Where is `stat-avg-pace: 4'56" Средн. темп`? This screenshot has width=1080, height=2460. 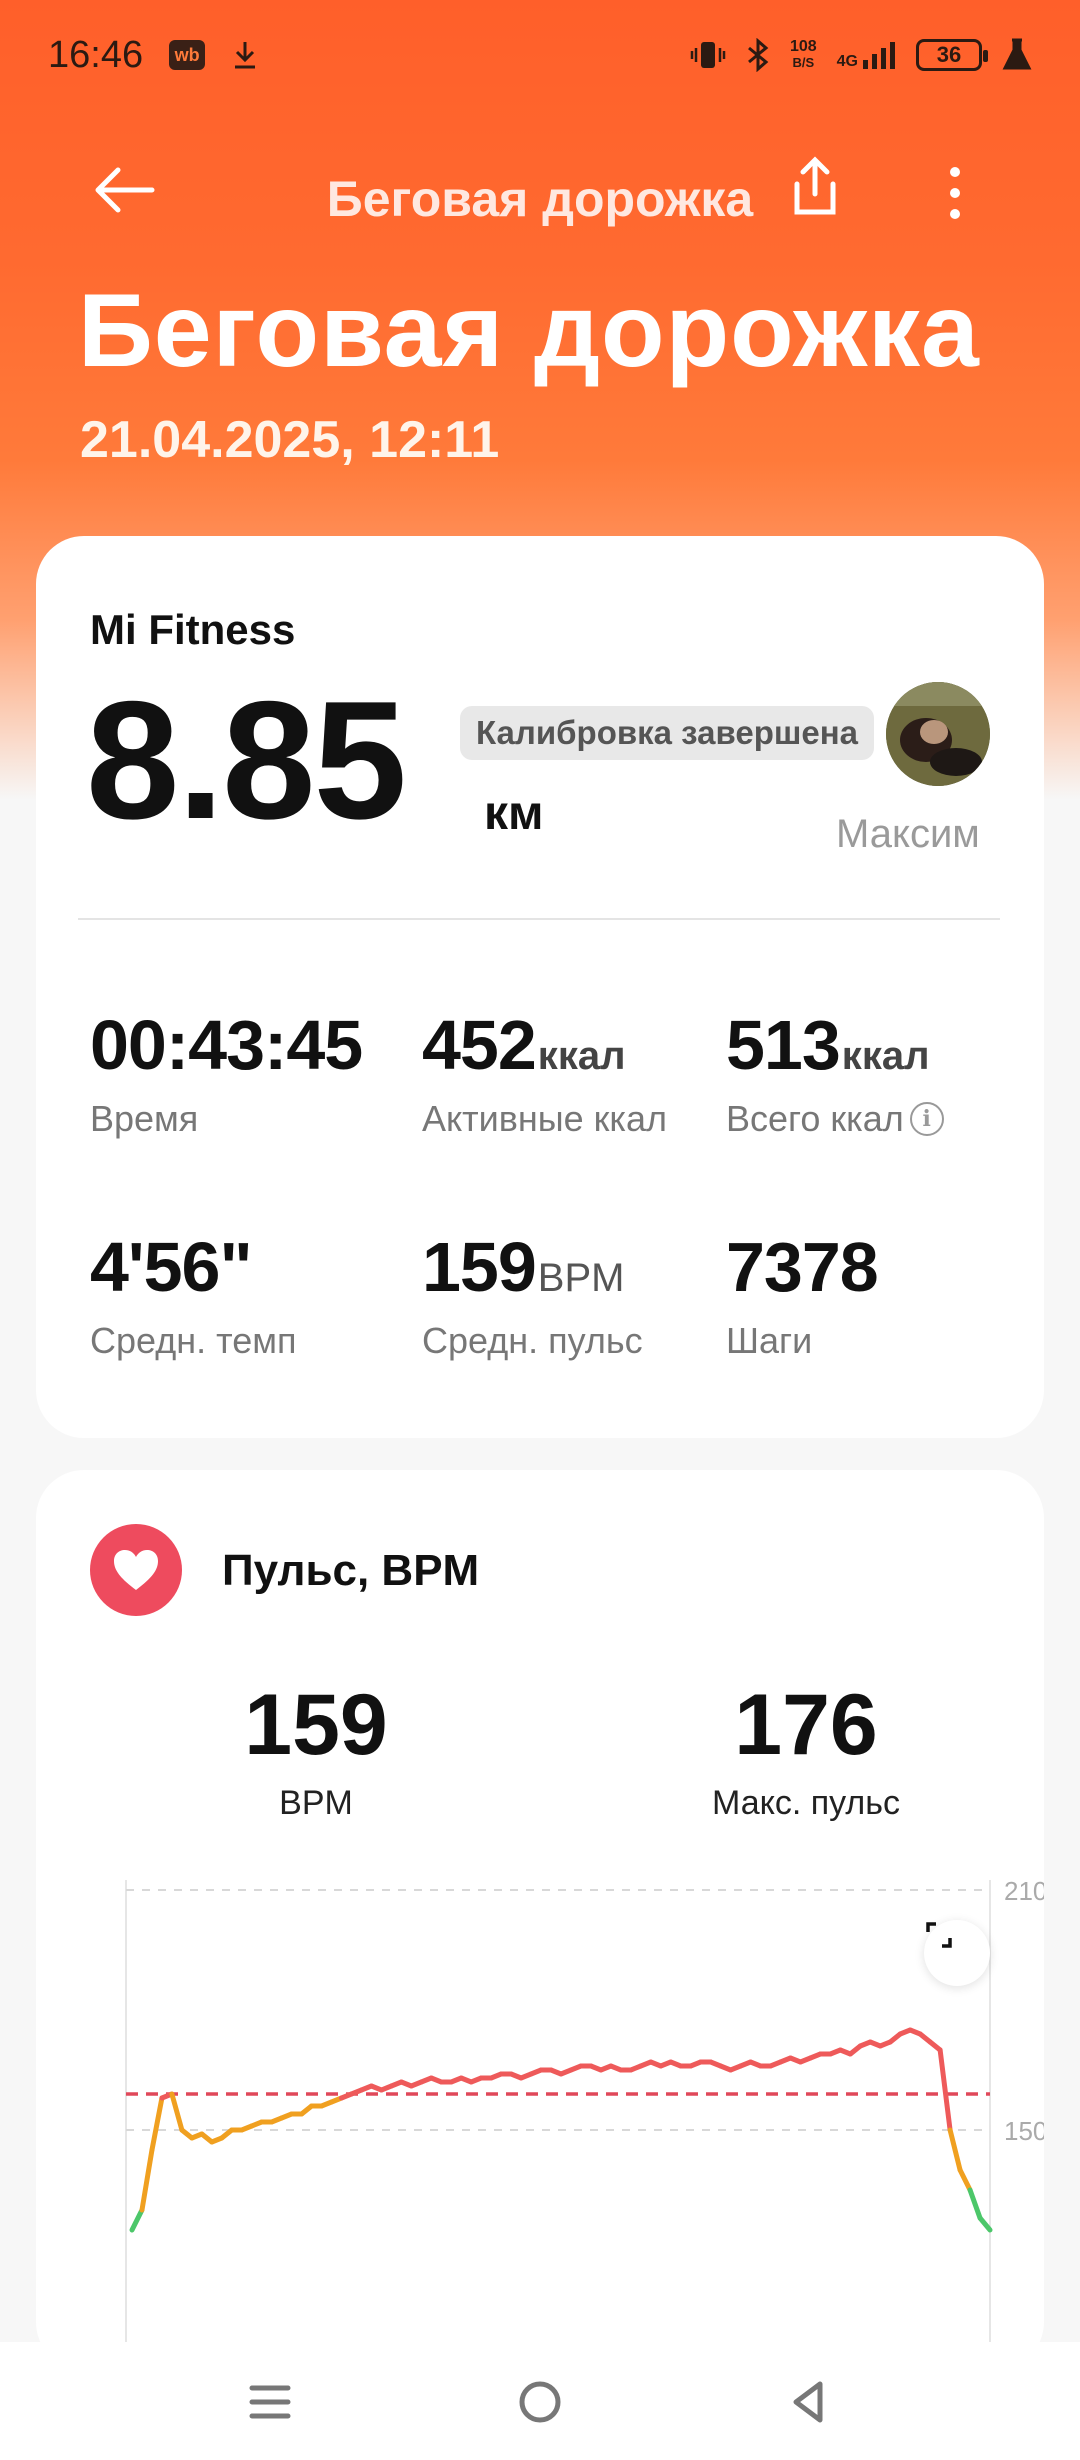 stat-avg-pace: 4'56" Средн. темп is located at coordinates (193, 1294).